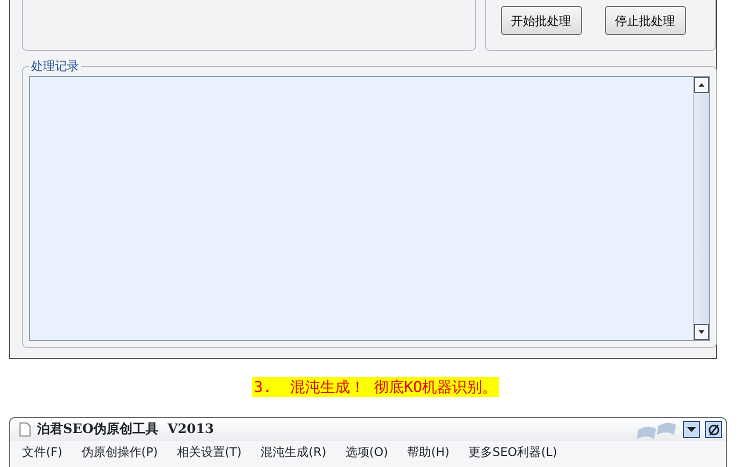 The height and width of the screenshot is (467, 751). What do you see at coordinates (124, 452) in the screenshot?
I see `menu-item: 伪原创操作(P)` at bounding box center [124, 452].